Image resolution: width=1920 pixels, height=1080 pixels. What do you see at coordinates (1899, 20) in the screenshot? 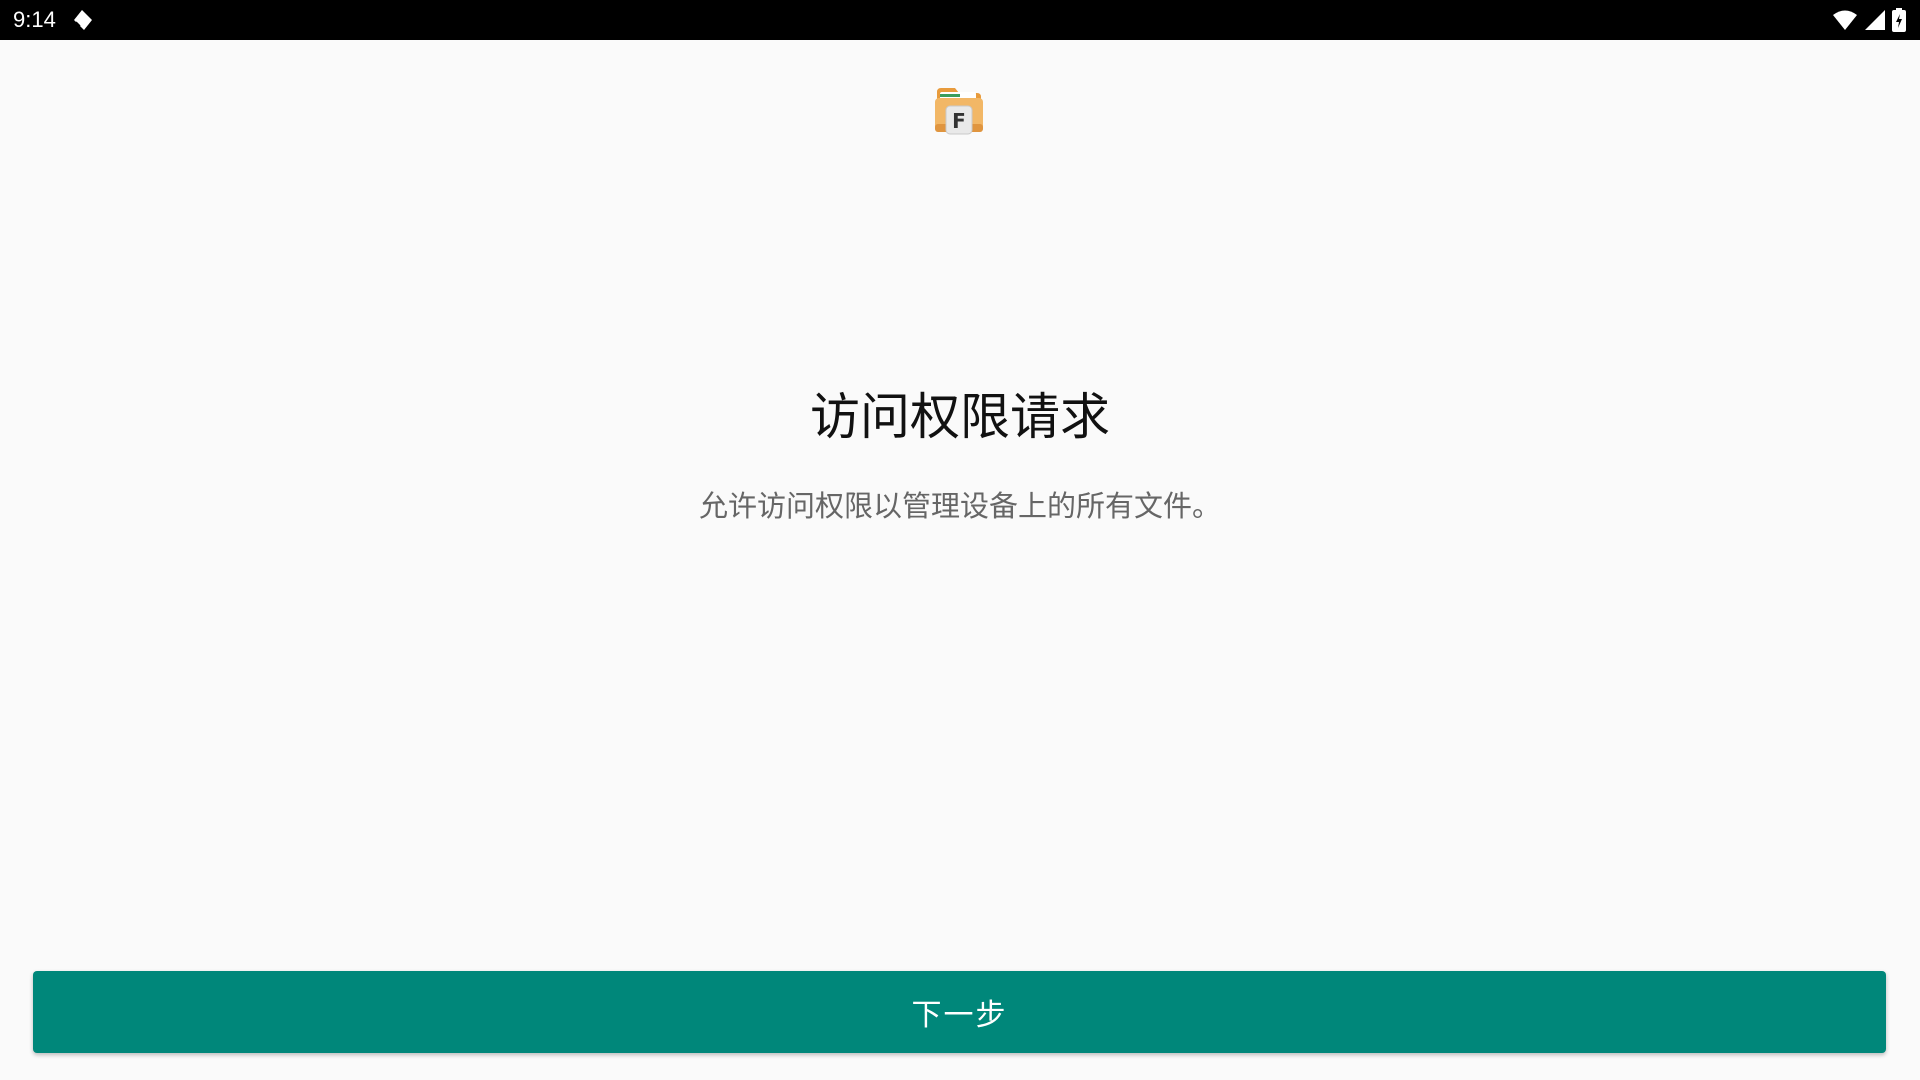
I see `battery-charging-icon` at bounding box center [1899, 20].